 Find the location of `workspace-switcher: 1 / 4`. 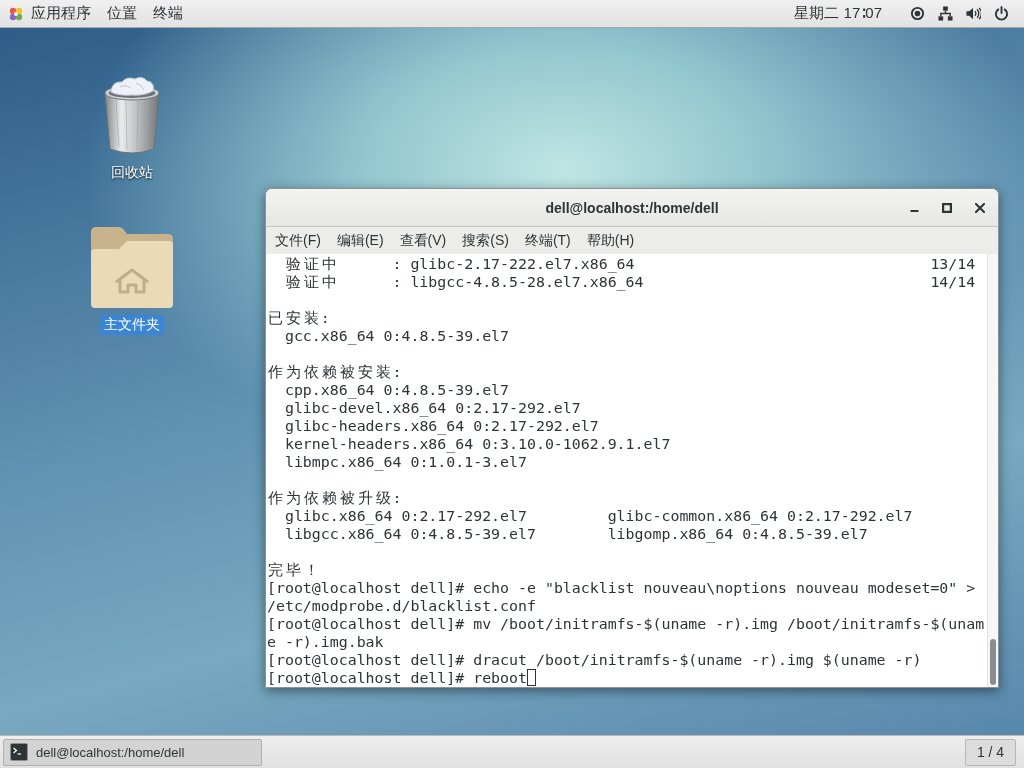

workspace-switcher: 1 / 4 is located at coordinates (990, 752).